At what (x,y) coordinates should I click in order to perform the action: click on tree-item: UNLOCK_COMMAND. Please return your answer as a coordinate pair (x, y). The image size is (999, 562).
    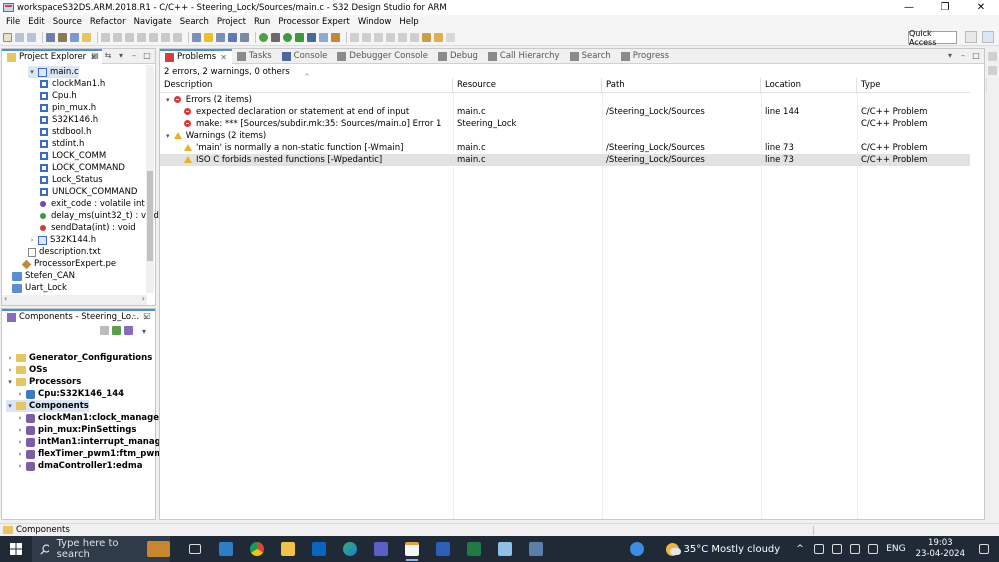
    Looking at the image, I should click on (88, 192).